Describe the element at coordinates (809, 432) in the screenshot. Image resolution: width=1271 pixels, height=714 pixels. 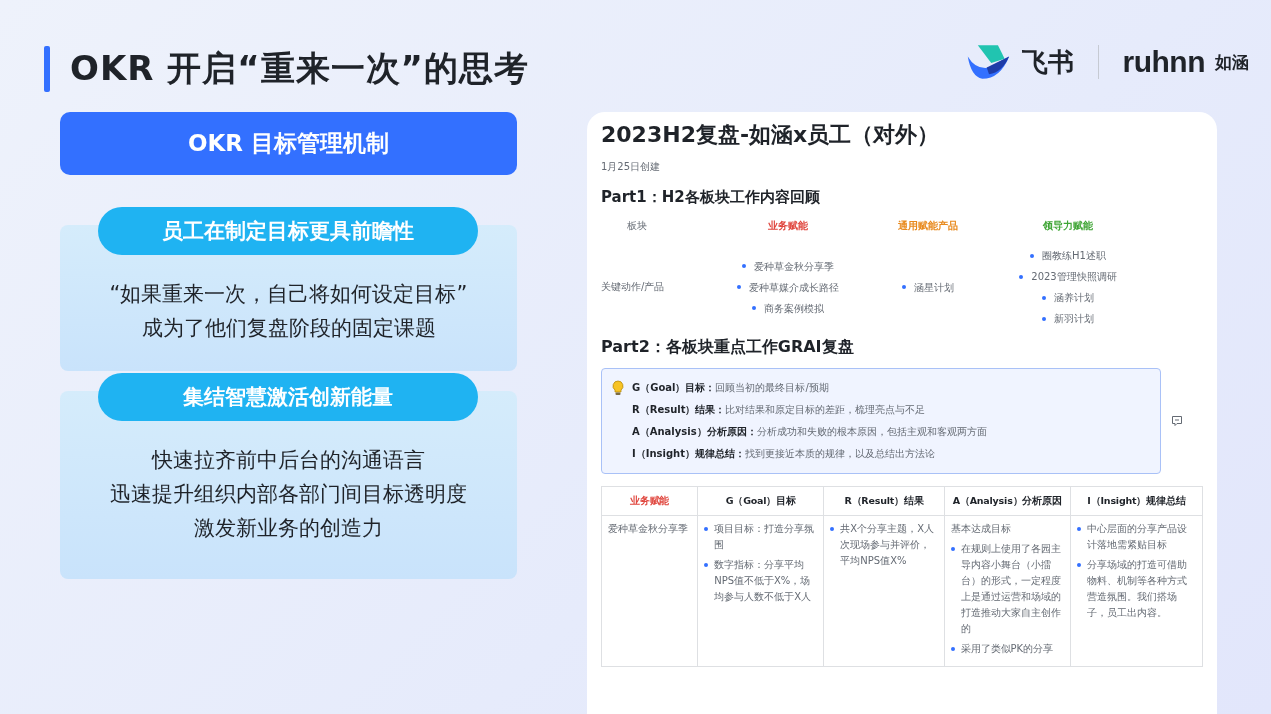
I see `callout-text: A（Analysis）分析原因：分析成功和失败的根本原因，包括主观和客观两方面` at that location.